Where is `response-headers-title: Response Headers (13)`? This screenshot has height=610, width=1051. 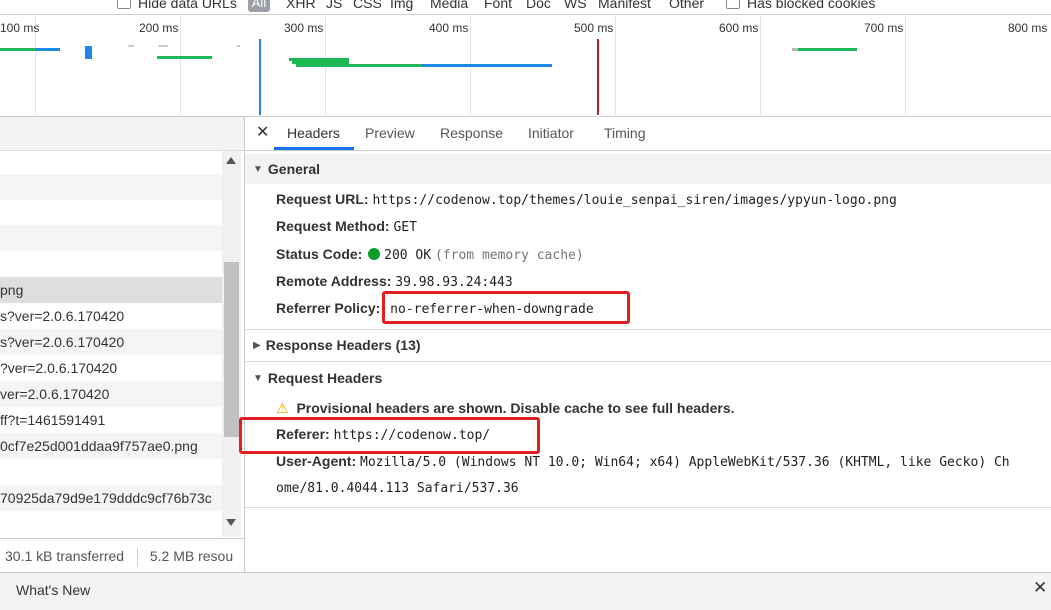
response-headers-title: Response Headers (13) is located at coordinates (343, 345).